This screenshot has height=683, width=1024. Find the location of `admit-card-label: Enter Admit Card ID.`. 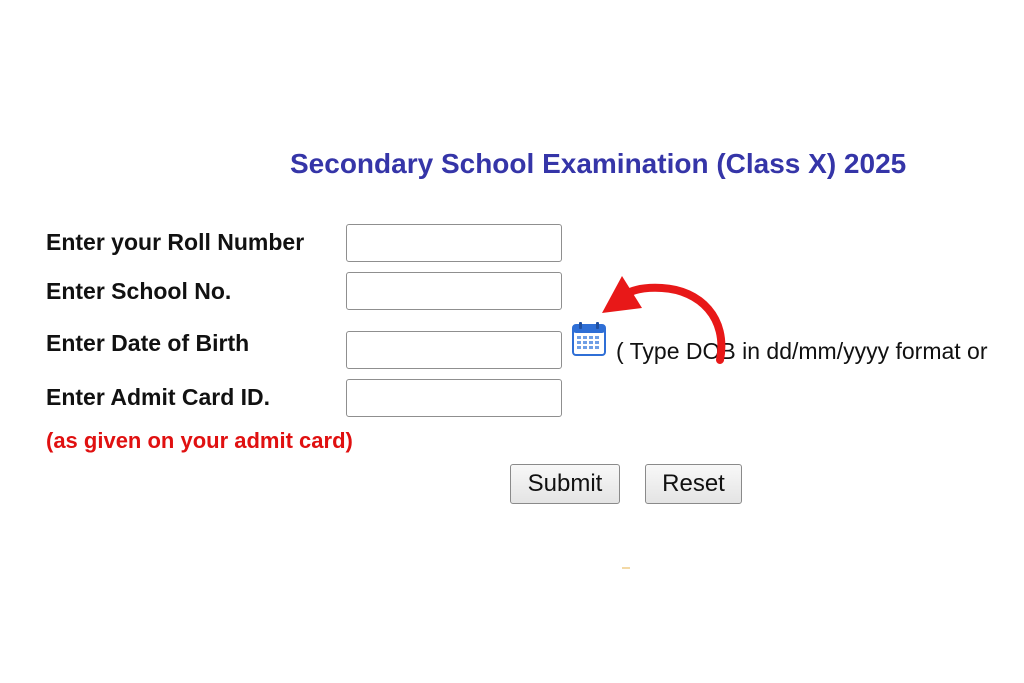

admit-card-label: Enter Admit Card ID. is located at coordinates (158, 397).